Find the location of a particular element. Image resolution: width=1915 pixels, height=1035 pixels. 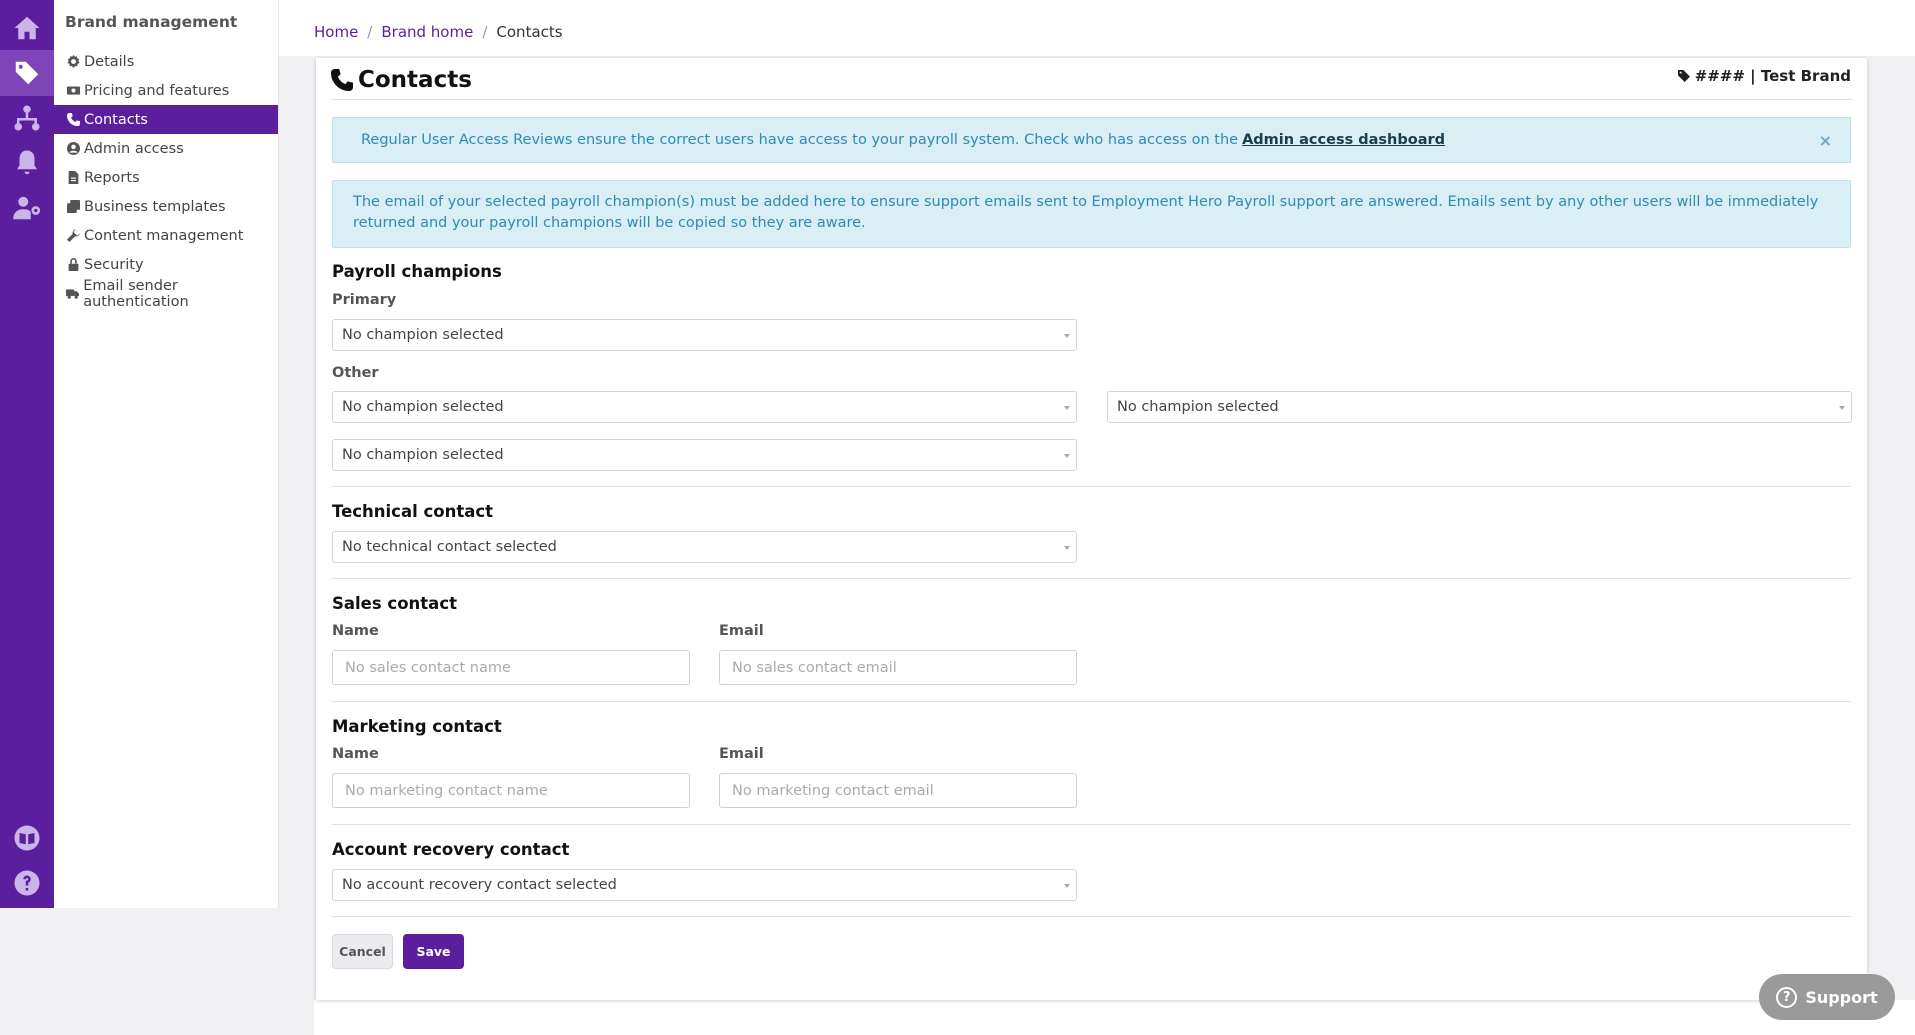

sales-name-label: Name is located at coordinates (355, 631).